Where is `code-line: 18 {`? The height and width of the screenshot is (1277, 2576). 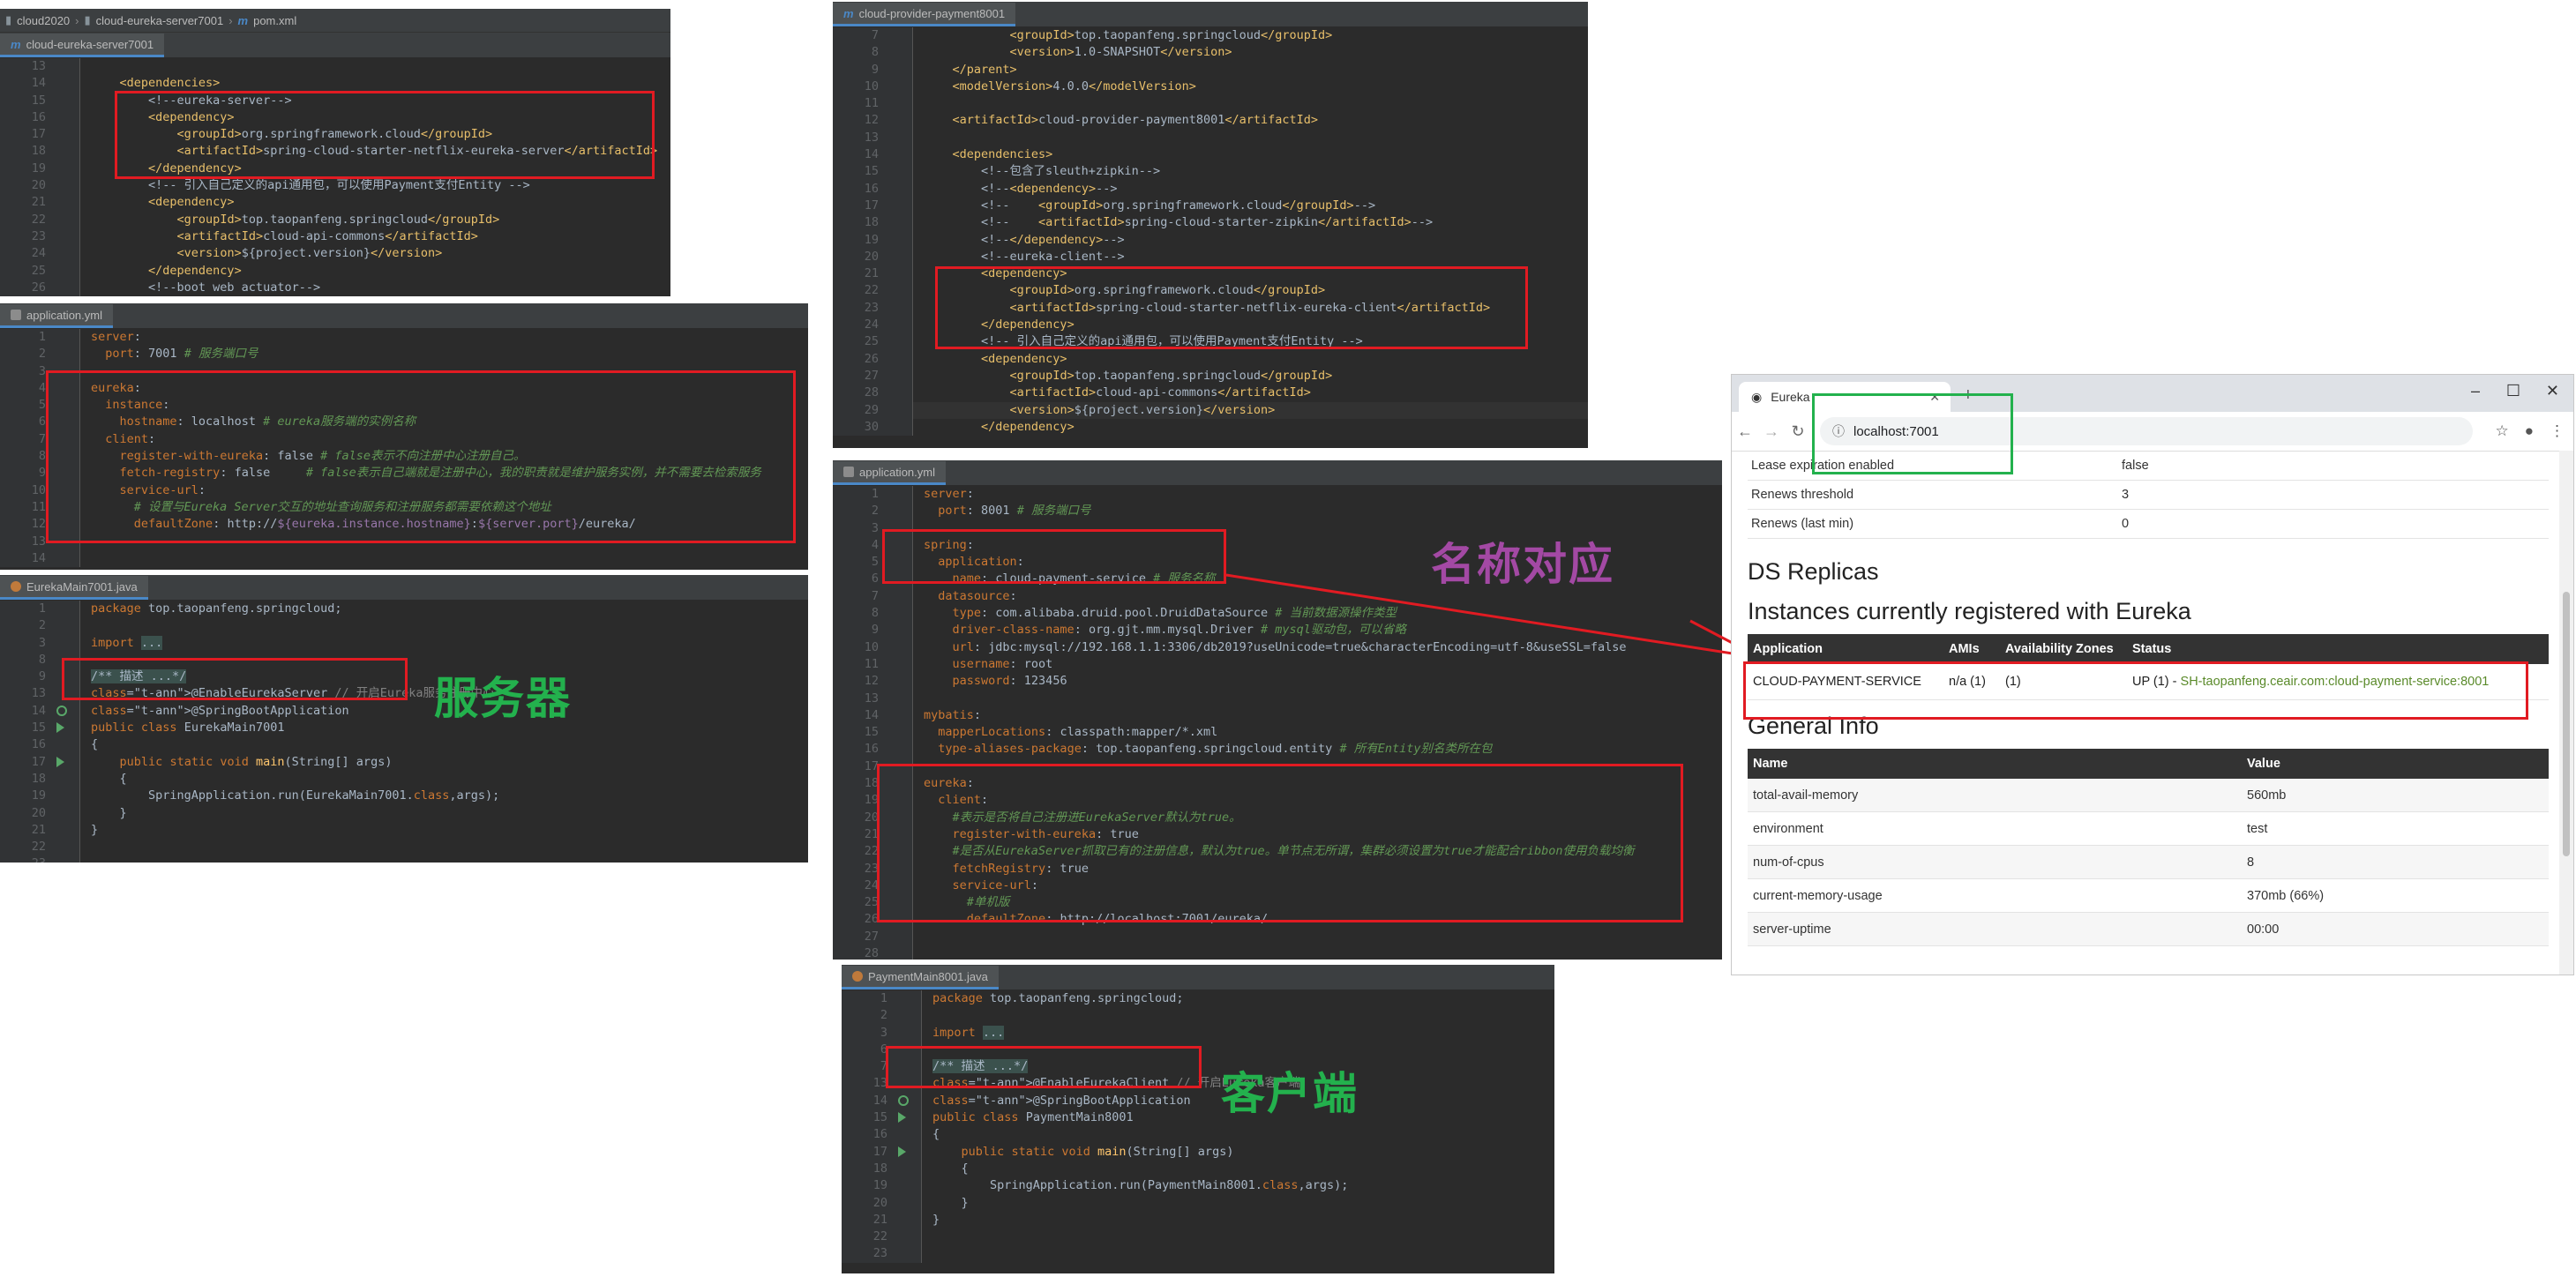 code-line: 18 { is located at coordinates (1198, 1169).